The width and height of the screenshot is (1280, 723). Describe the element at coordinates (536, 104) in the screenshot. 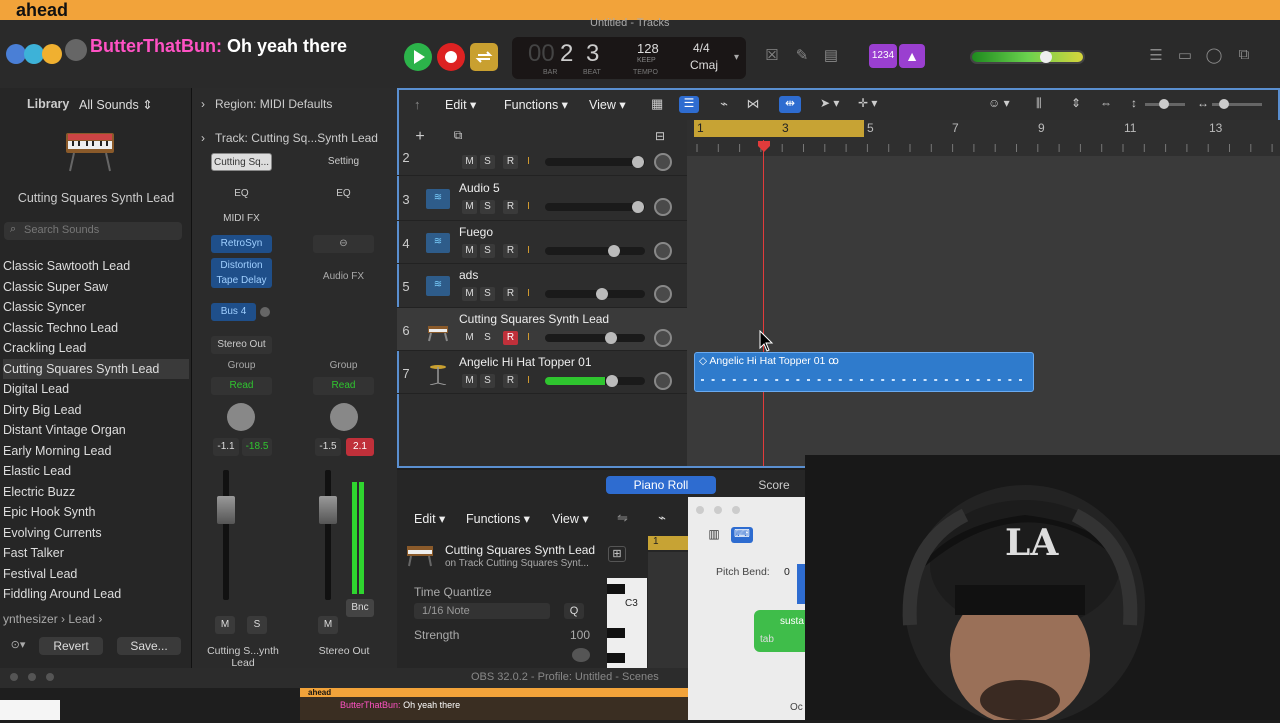

I see `functions-menu: Functions ▾` at that location.